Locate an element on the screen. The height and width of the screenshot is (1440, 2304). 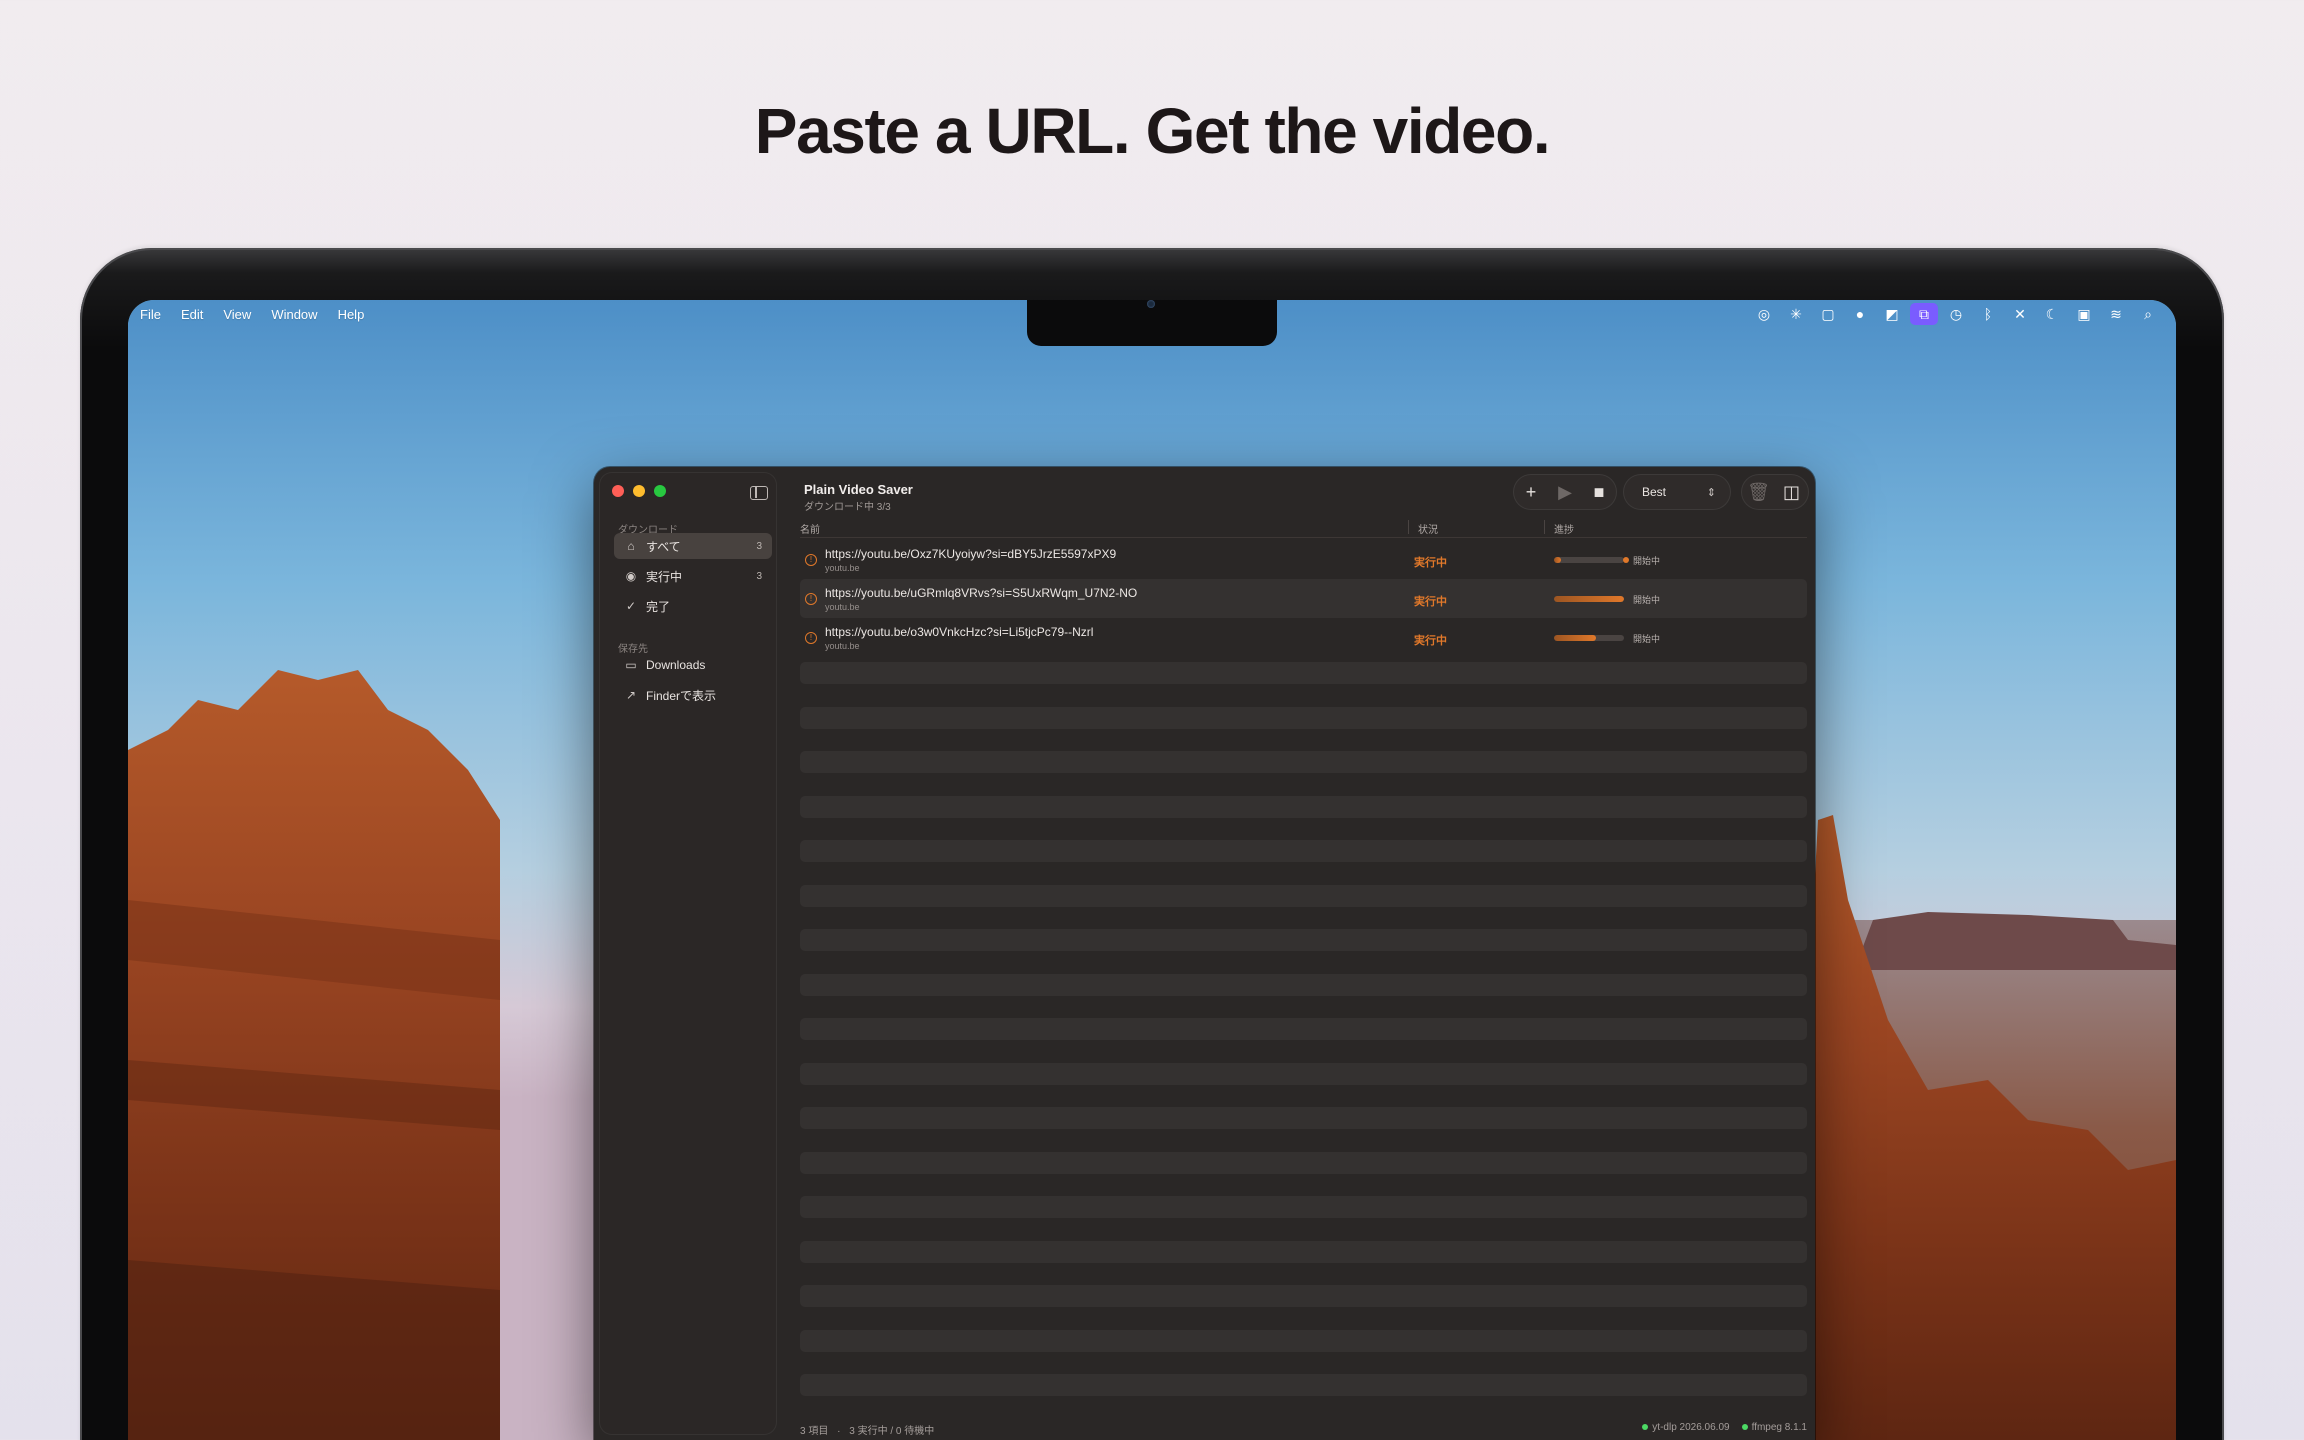
ffmpeg-version: ffmpeg 8.1.1 is located at coordinates (1774, 1427).